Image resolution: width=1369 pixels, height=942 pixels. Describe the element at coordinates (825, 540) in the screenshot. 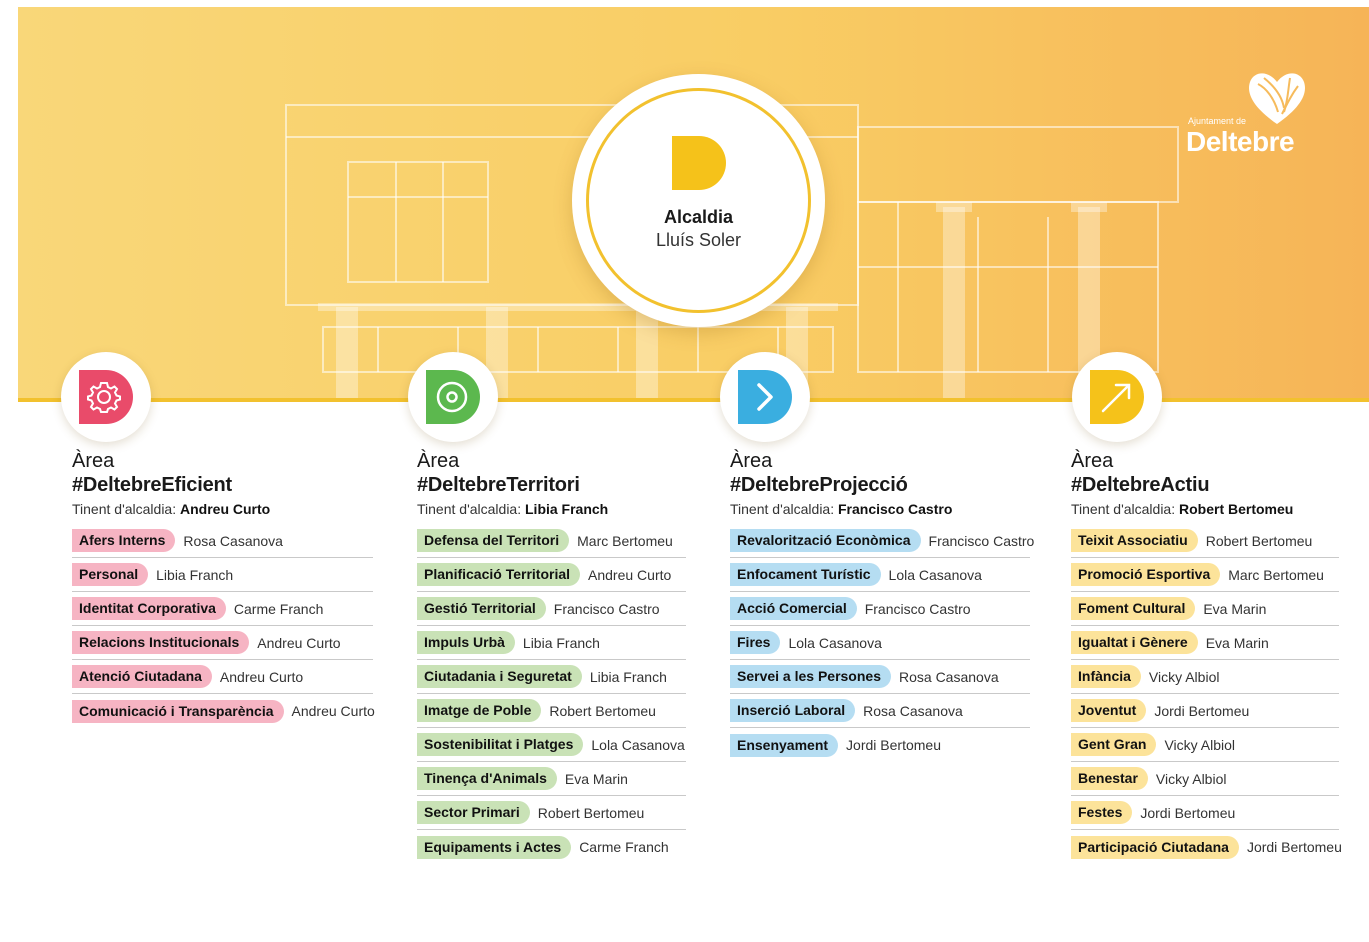

I see `portfolio-pill: Revalorització Econòmica` at that location.